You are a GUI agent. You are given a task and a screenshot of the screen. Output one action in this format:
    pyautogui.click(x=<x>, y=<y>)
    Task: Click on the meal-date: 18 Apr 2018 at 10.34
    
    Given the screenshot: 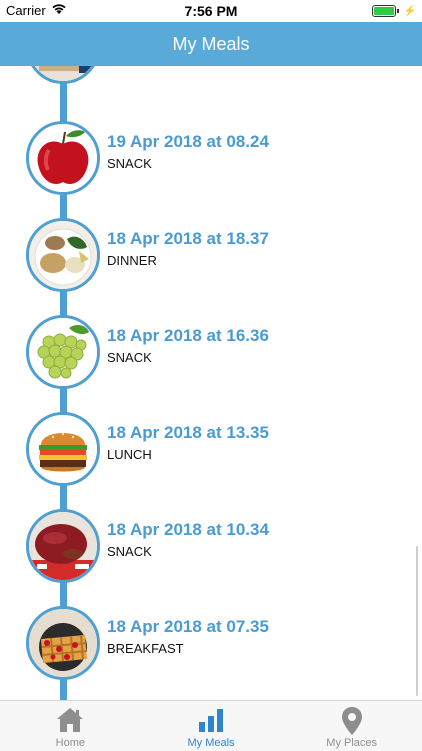 What is the action you would take?
    pyautogui.click(x=188, y=529)
    